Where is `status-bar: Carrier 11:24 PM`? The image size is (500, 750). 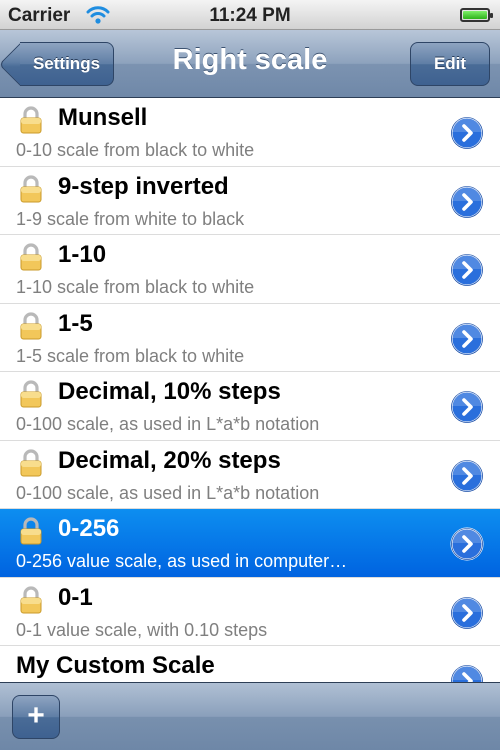
status-bar: Carrier 11:24 PM is located at coordinates (250, 15).